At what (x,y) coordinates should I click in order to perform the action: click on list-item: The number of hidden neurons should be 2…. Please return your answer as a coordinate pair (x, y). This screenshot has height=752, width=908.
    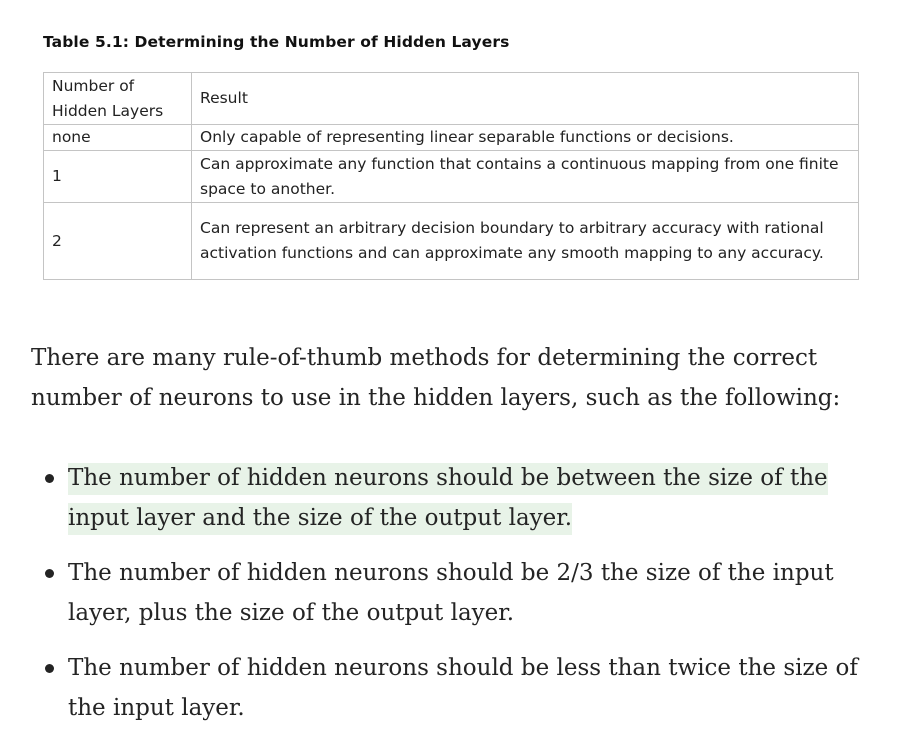
    Looking at the image, I should click on (461, 593).